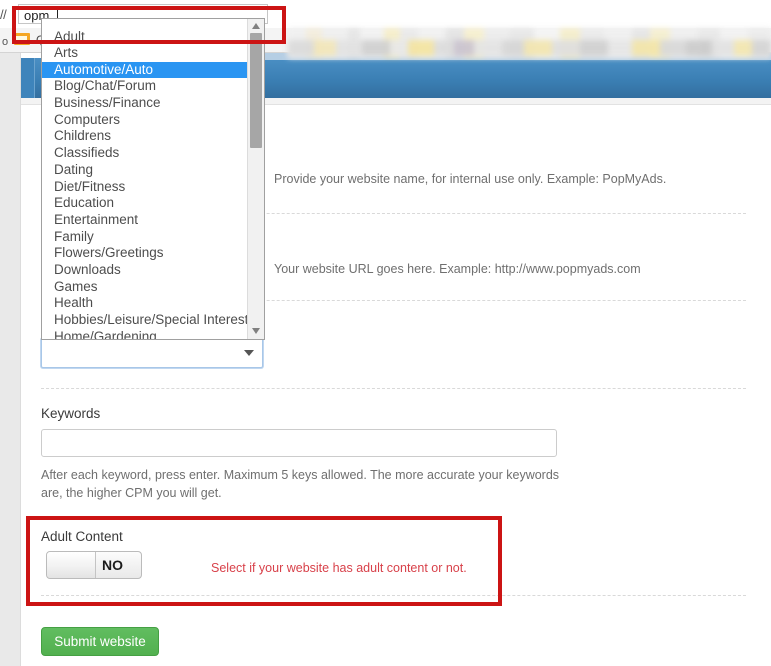 Image resolution: width=771 pixels, height=666 pixels. Describe the element at coordinates (153, 203) in the screenshot. I see `dropdown-option: Education` at that location.